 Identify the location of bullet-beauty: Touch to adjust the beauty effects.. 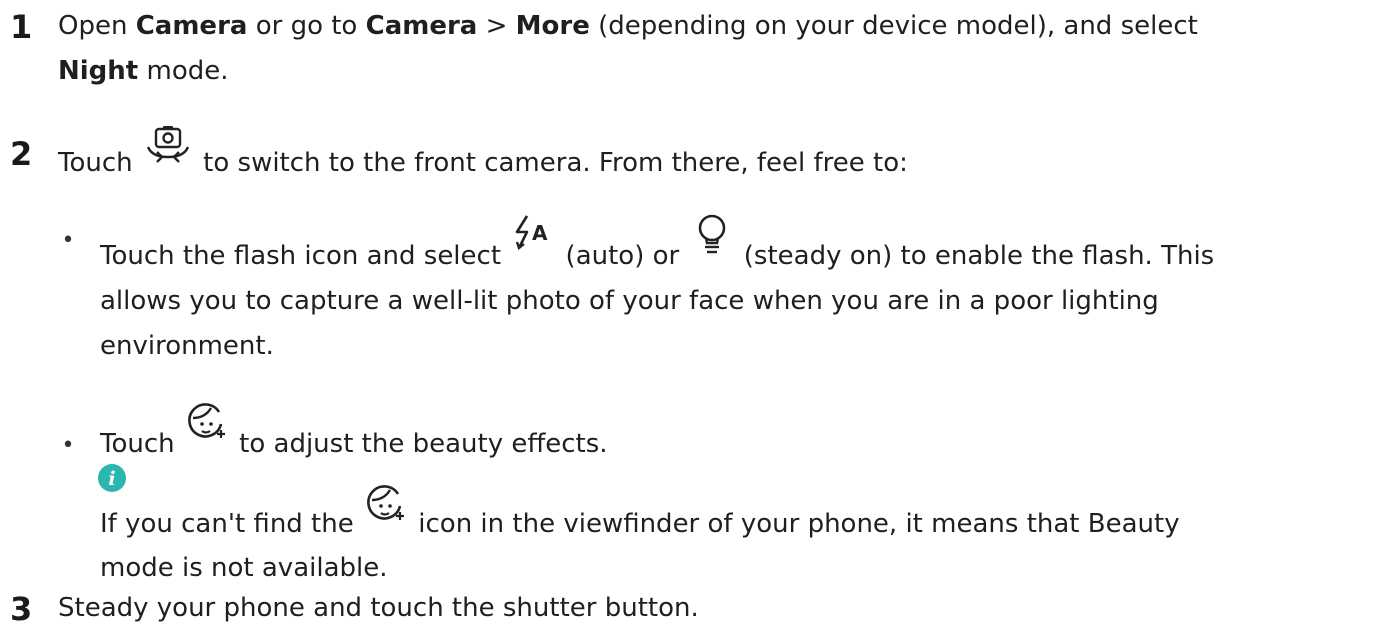
(735, 435).